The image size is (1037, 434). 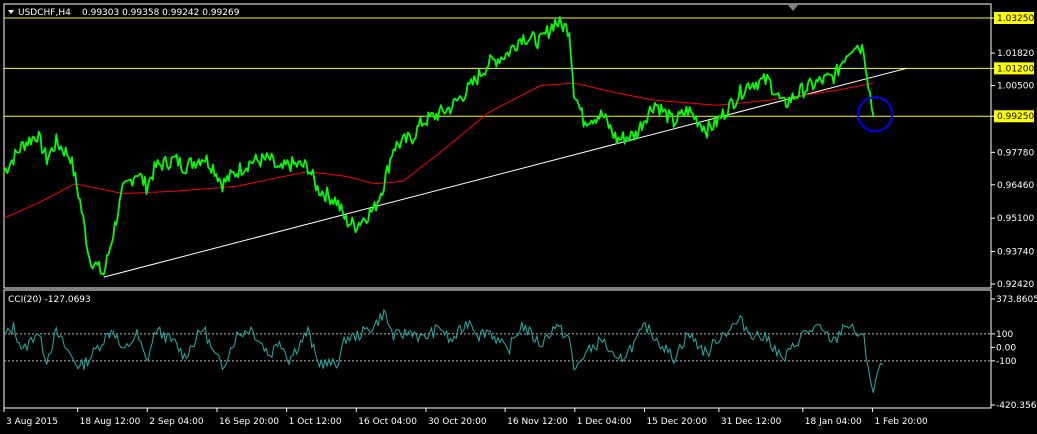 I want to click on cci-axis: 373.8605 100 0.00 -100 -420.3565, so click(x=1014, y=353).